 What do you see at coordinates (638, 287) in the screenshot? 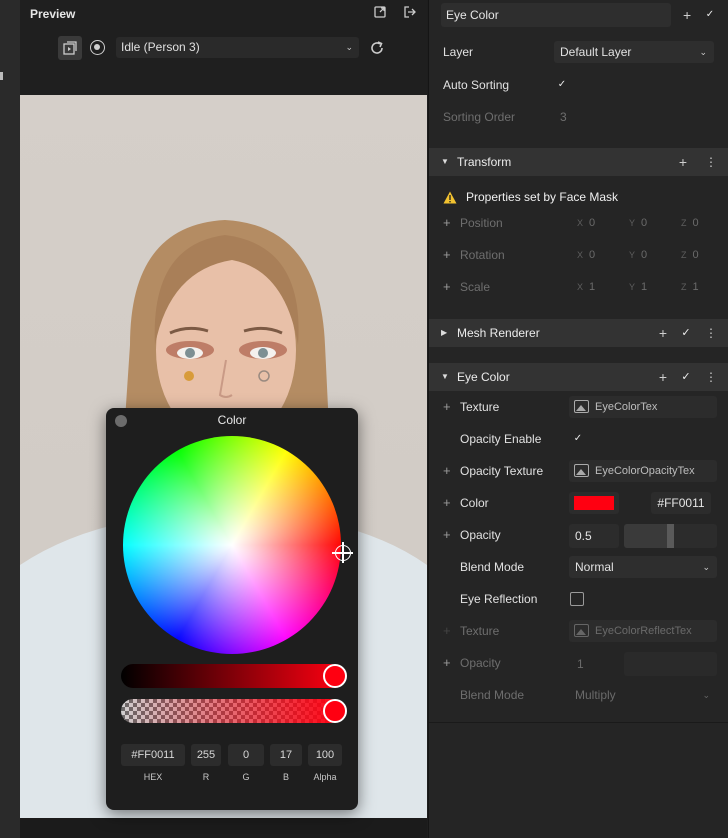
I see `scale-y: Y1` at bounding box center [638, 287].